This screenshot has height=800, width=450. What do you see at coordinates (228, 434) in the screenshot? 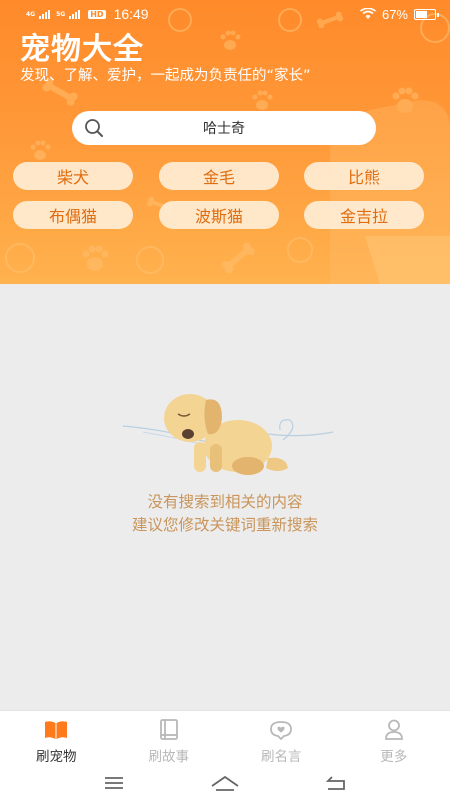
I see `sad-dog-illustration` at bounding box center [228, 434].